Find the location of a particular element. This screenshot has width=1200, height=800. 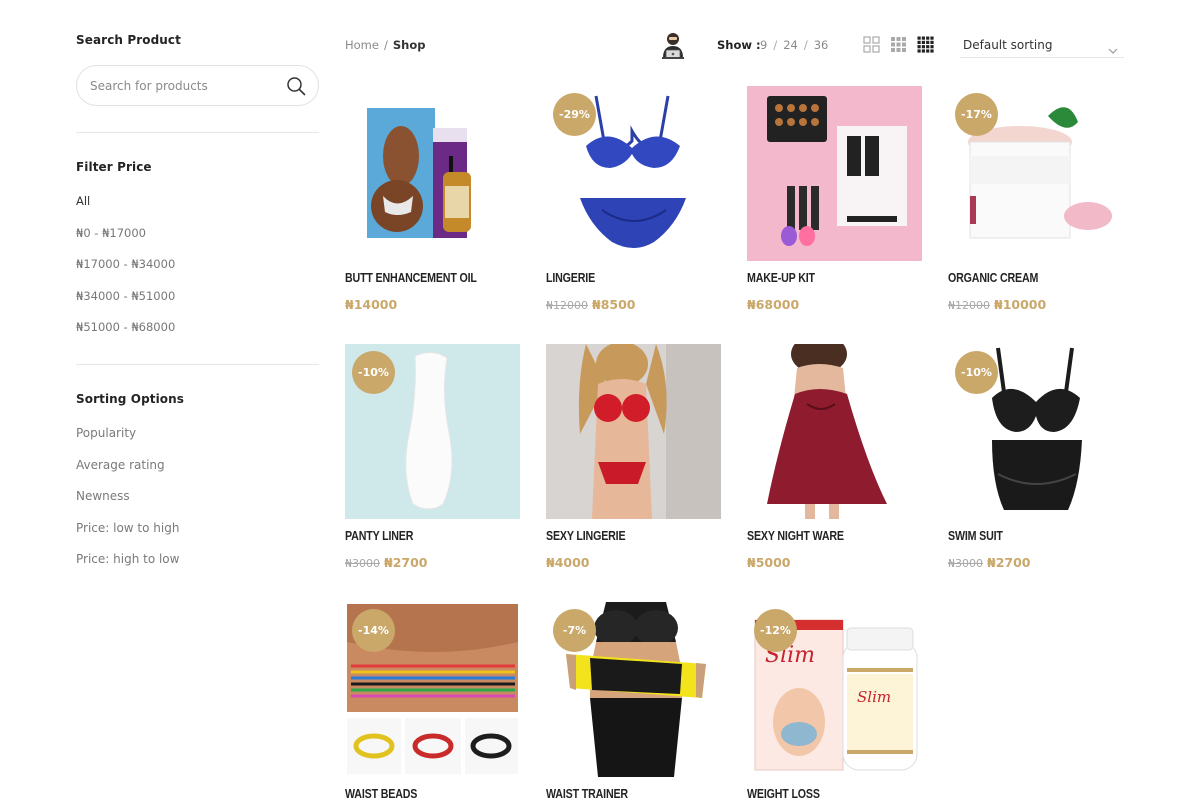

show-36-option: 36 is located at coordinates (821, 45).